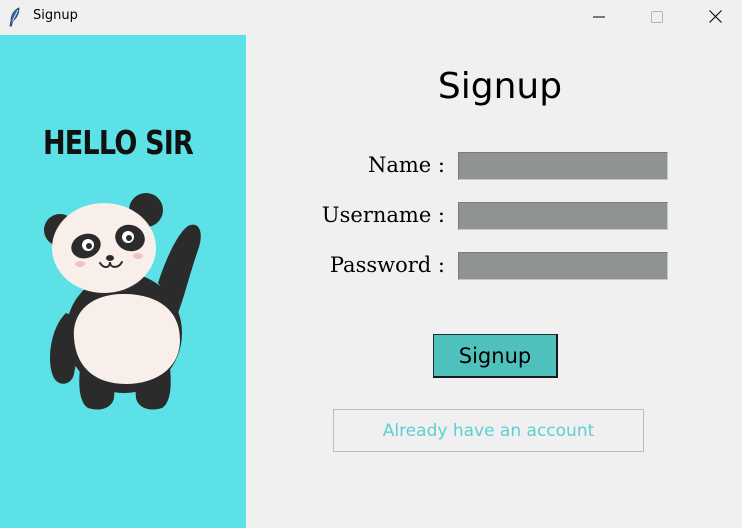 The width and height of the screenshot is (742, 528). Describe the element at coordinates (563, 216) in the screenshot. I see `username-field` at that location.